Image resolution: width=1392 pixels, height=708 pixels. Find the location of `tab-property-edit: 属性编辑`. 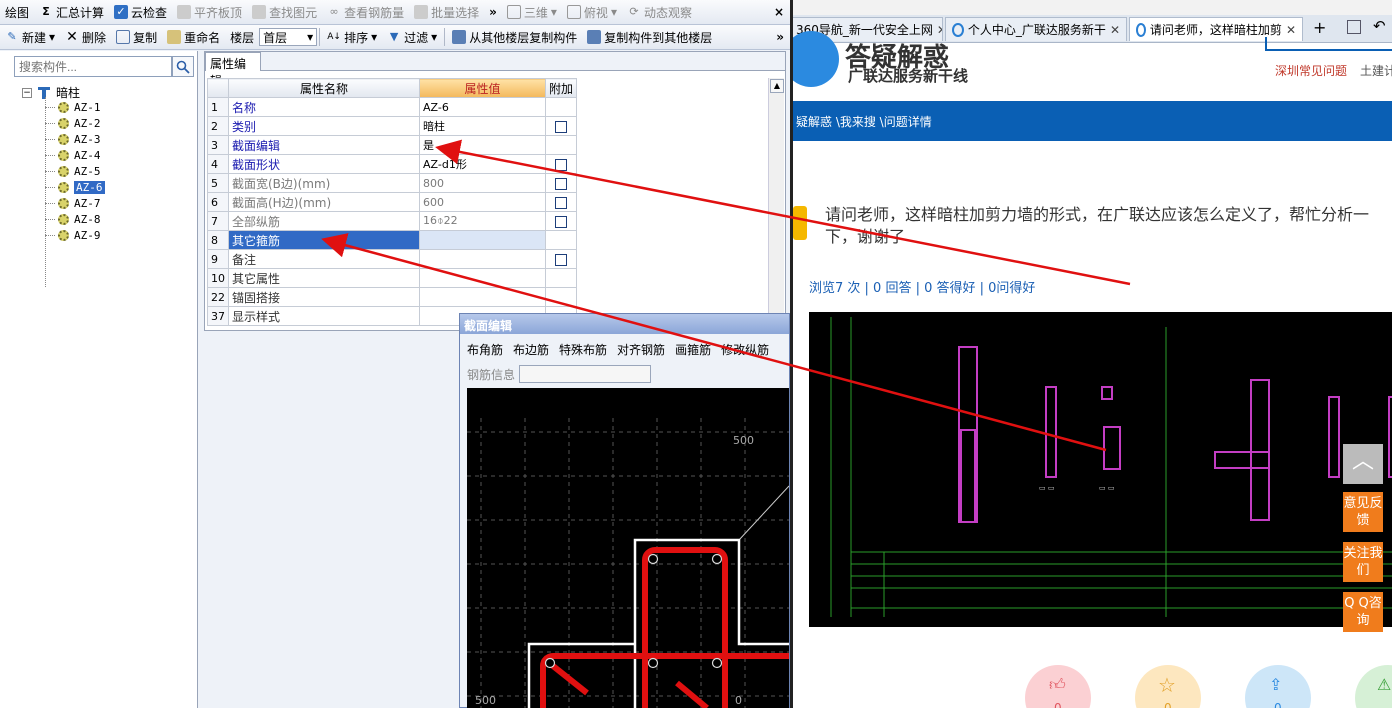

tab-property-edit: 属性编辑 is located at coordinates (233, 70).